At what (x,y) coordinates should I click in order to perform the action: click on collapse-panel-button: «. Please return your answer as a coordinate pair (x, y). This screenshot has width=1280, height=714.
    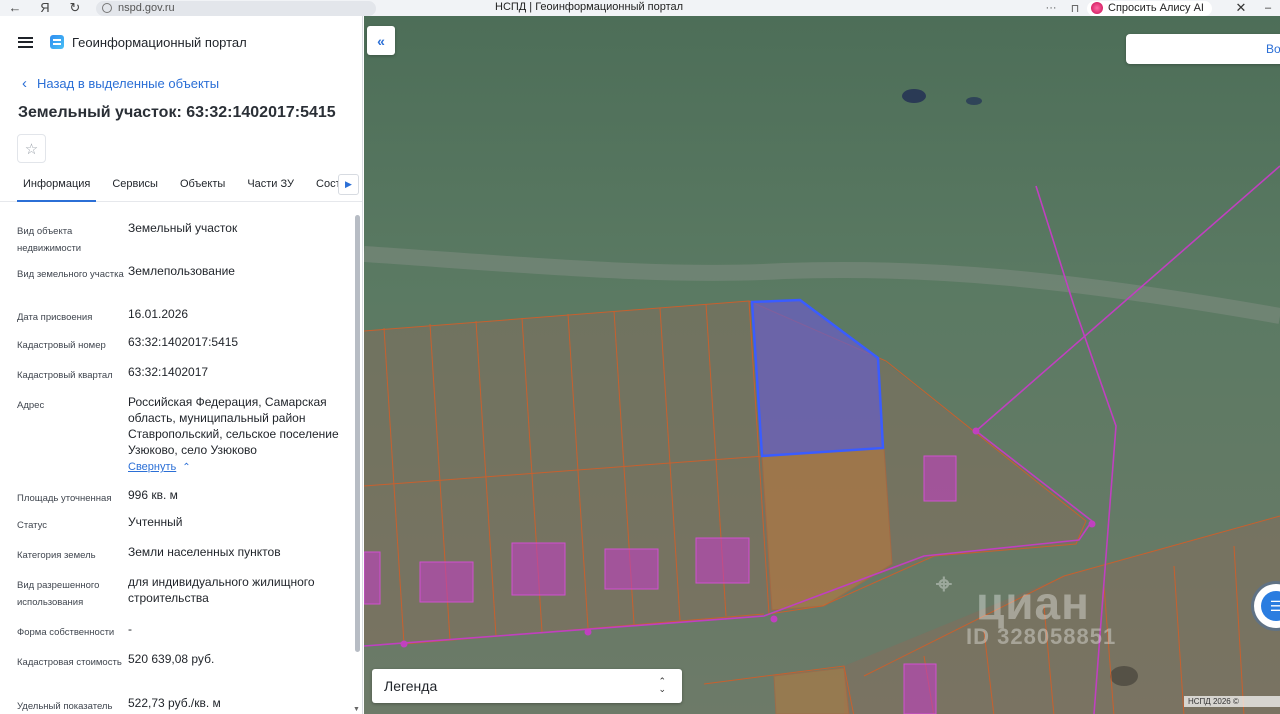
    Looking at the image, I should click on (381, 40).